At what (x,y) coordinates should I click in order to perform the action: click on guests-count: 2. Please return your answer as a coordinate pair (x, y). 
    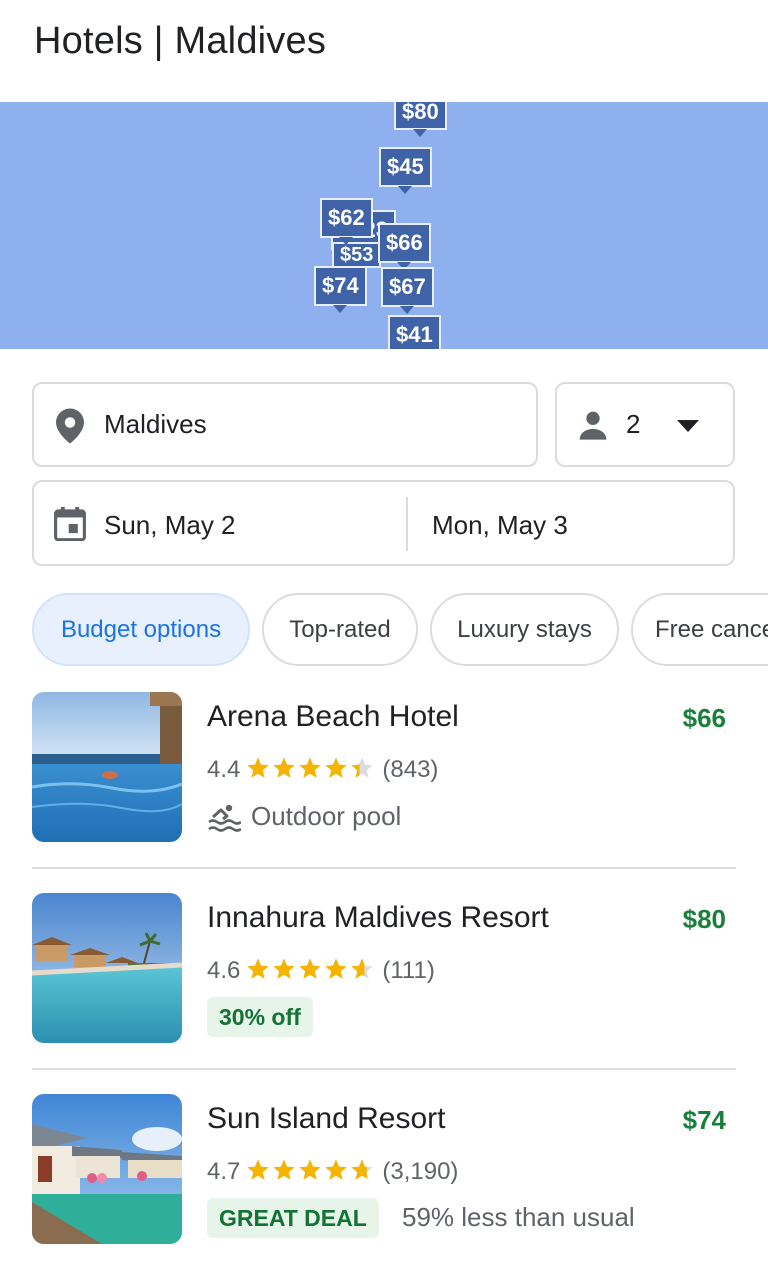
    Looking at the image, I should click on (633, 424).